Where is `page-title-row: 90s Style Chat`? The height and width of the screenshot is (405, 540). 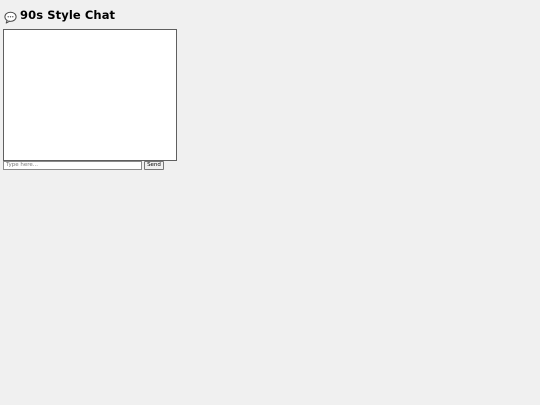
page-title-row: 90s Style Chat is located at coordinates (59, 15).